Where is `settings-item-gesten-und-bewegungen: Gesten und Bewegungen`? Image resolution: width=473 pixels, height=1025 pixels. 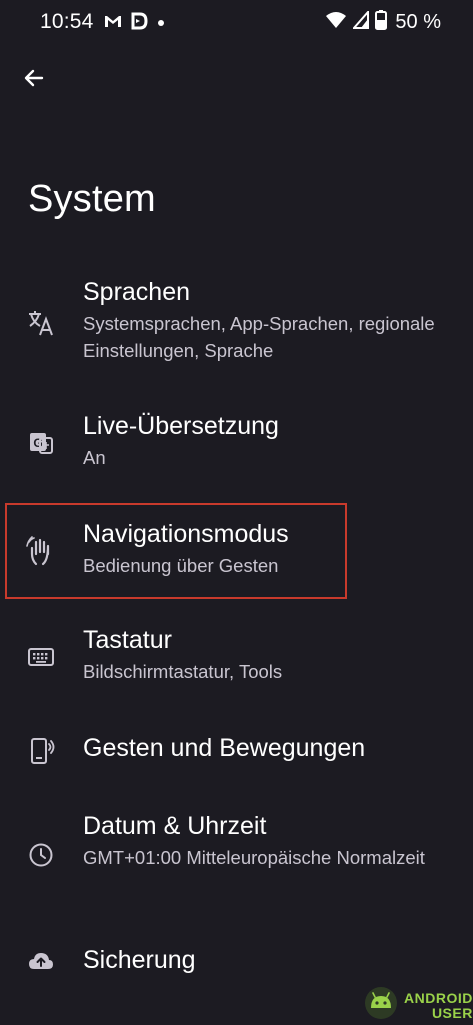 settings-item-gesten-und-bewegungen: Gesten und Bewegungen is located at coordinates (236, 752).